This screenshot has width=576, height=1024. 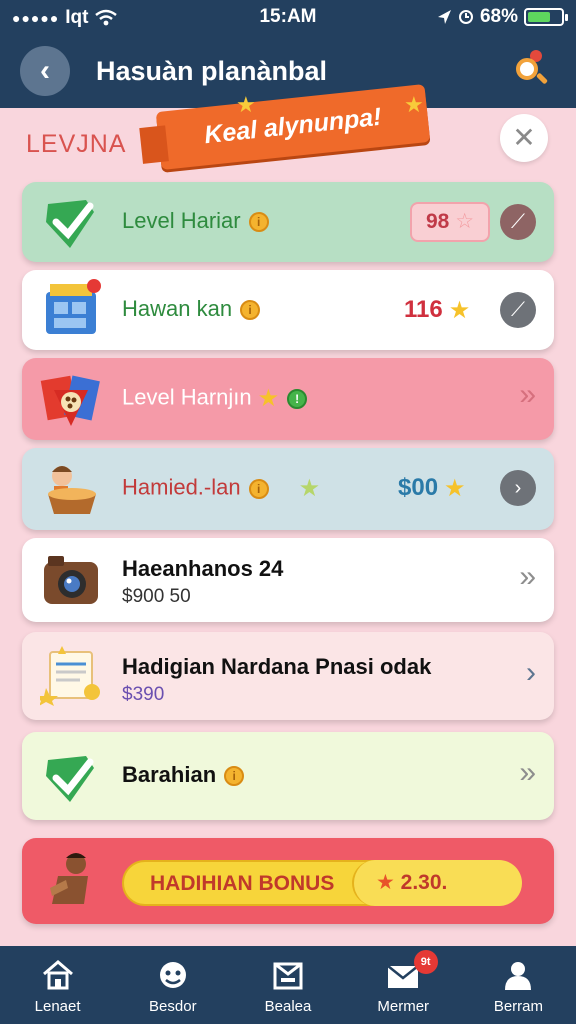 What do you see at coordinates (172, 975) in the screenshot?
I see `face-icon` at bounding box center [172, 975].